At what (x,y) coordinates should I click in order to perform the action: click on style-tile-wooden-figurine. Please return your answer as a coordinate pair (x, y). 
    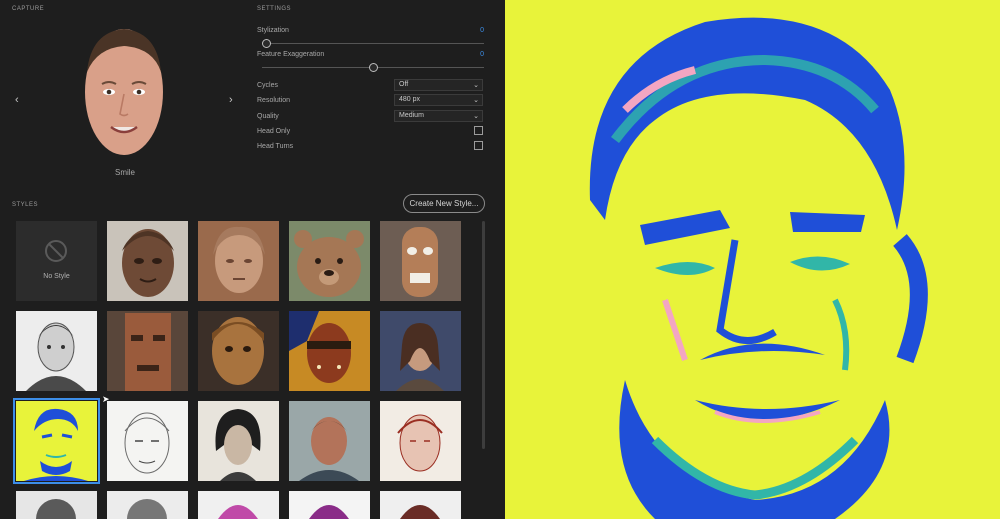
    Looking at the image, I should click on (238, 351).